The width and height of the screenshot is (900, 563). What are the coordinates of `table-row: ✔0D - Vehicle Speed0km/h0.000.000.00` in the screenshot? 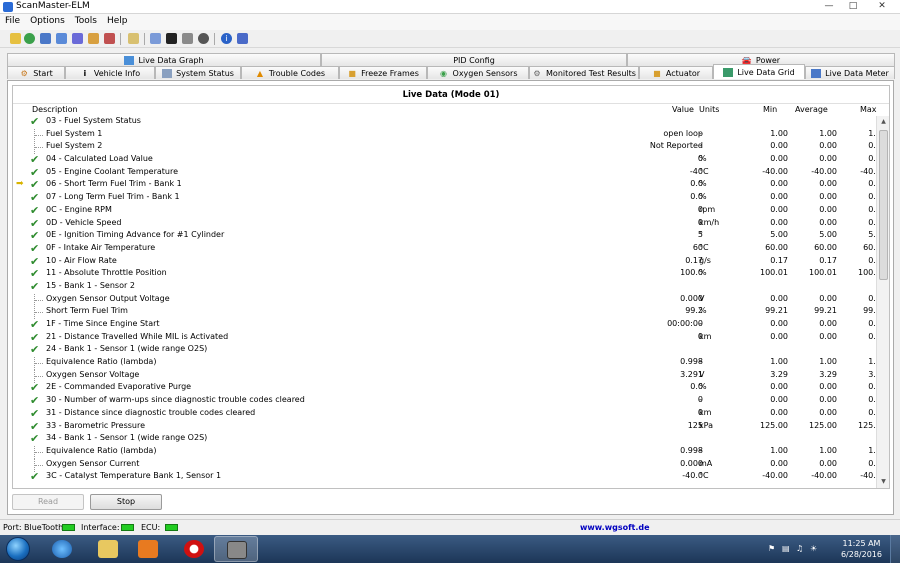 It's located at (445, 224).